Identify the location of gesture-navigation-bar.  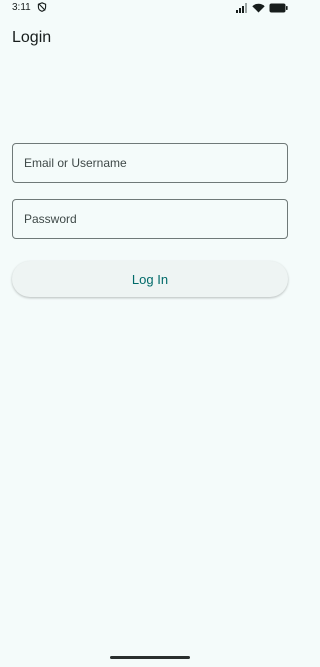
(150, 657).